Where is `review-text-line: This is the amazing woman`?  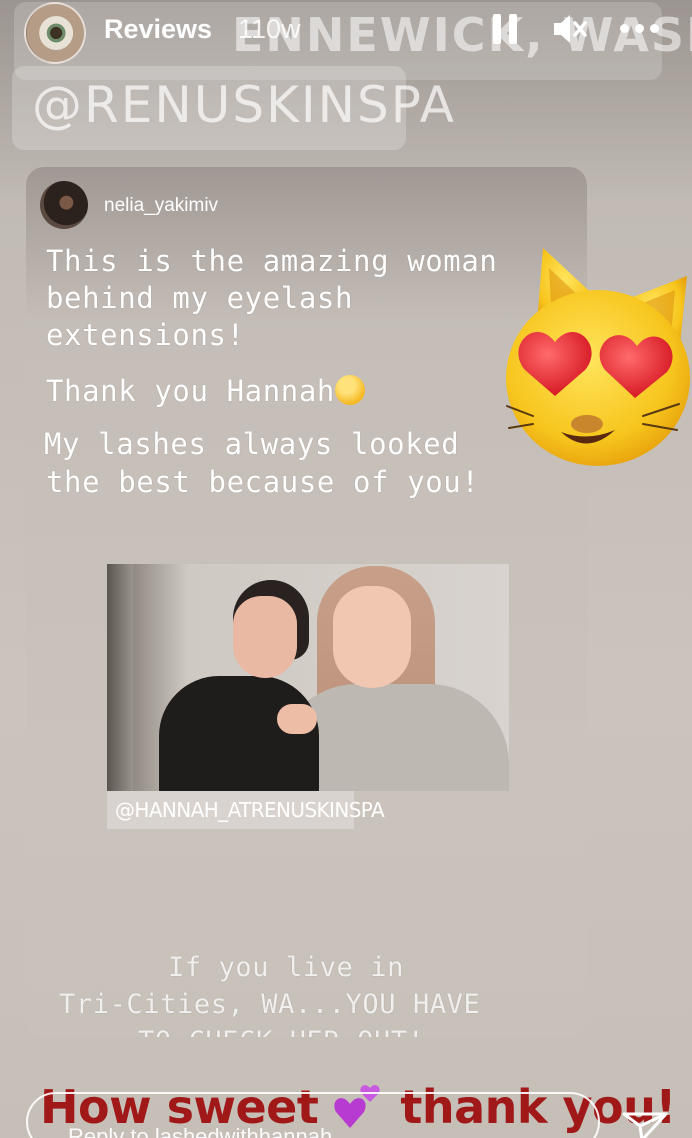
review-text-line: This is the amazing woman is located at coordinates (272, 261).